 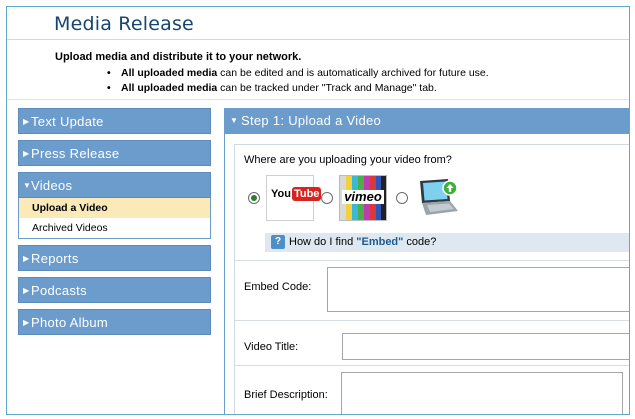 What do you see at coordinates (427, 121) in the screenshot?
I see `step-header: ▼ Step 1: Upload a Video` at bounding box center [427, 121].